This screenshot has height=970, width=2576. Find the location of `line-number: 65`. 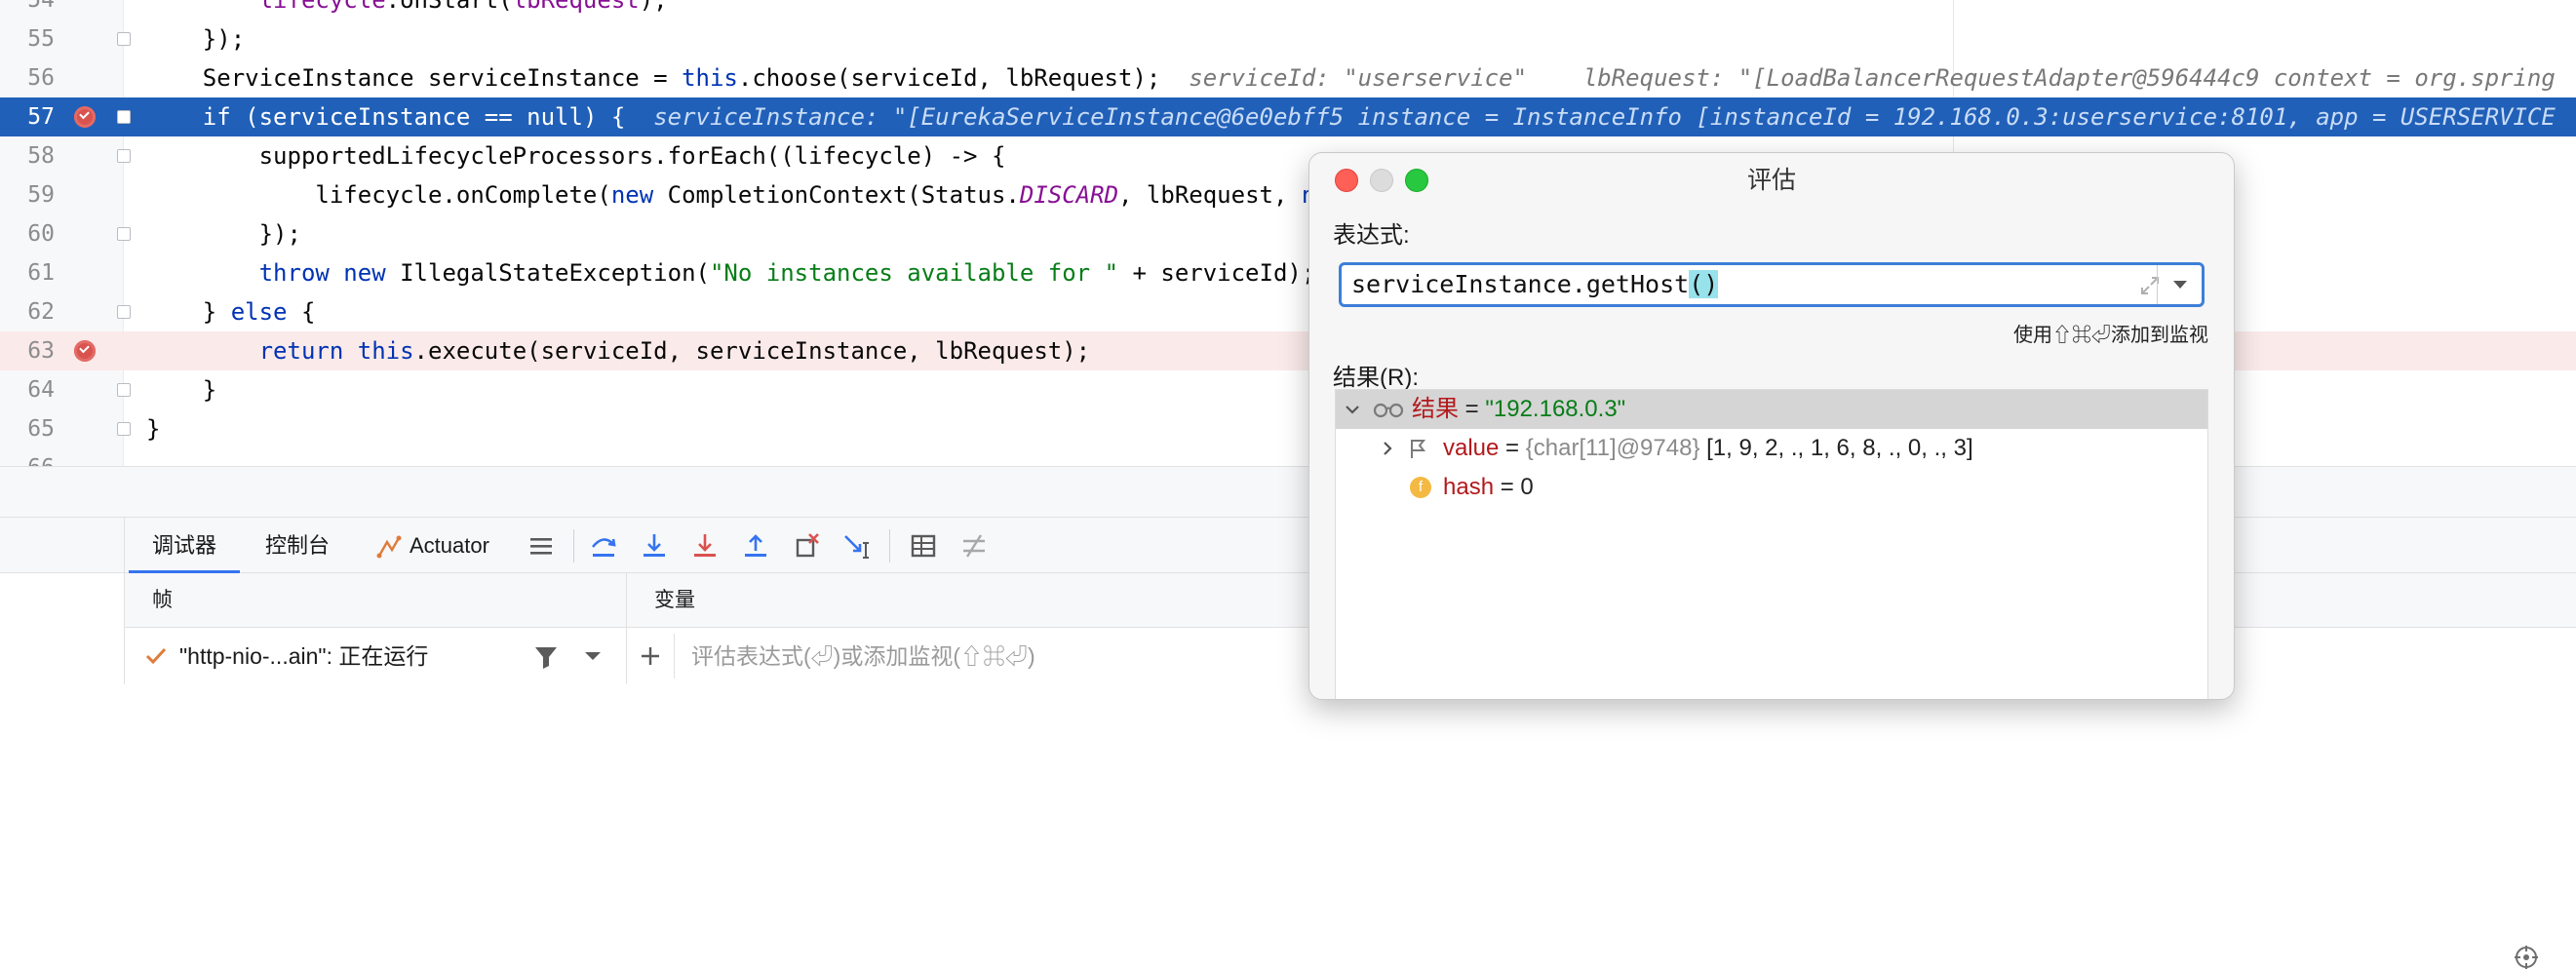

line-number: 65 is located at coordinates (41, 429).